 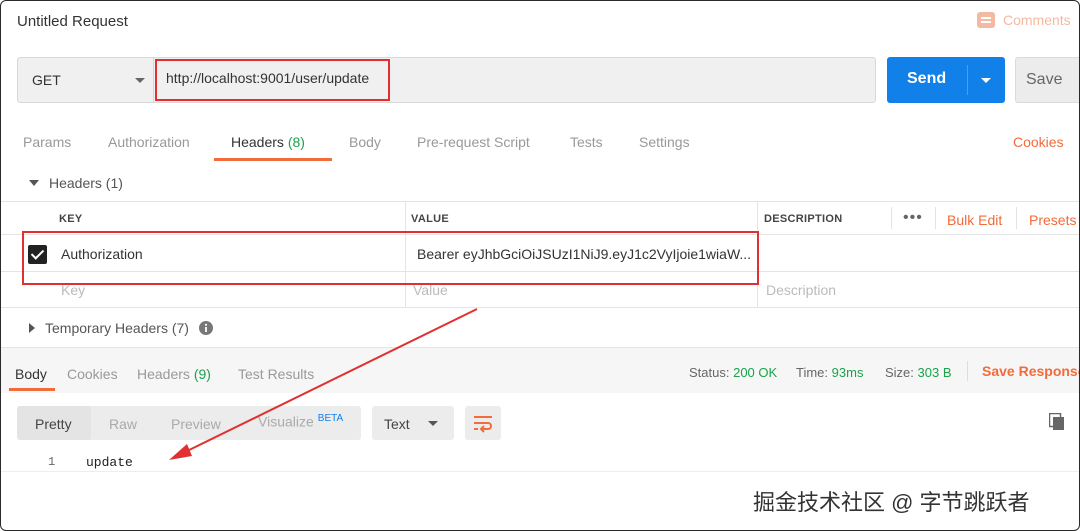 I want to click on view-visualize: Visualize BETA, so click(x=300, y=421).